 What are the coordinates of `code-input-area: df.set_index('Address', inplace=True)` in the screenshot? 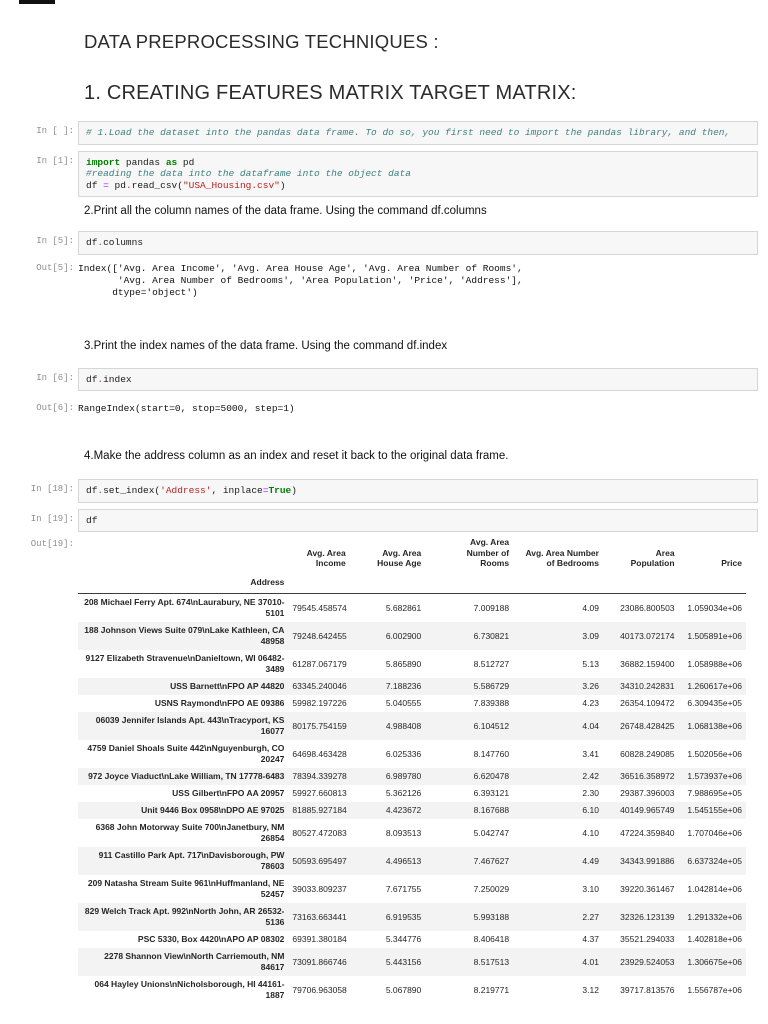 It's located at (418, 491).